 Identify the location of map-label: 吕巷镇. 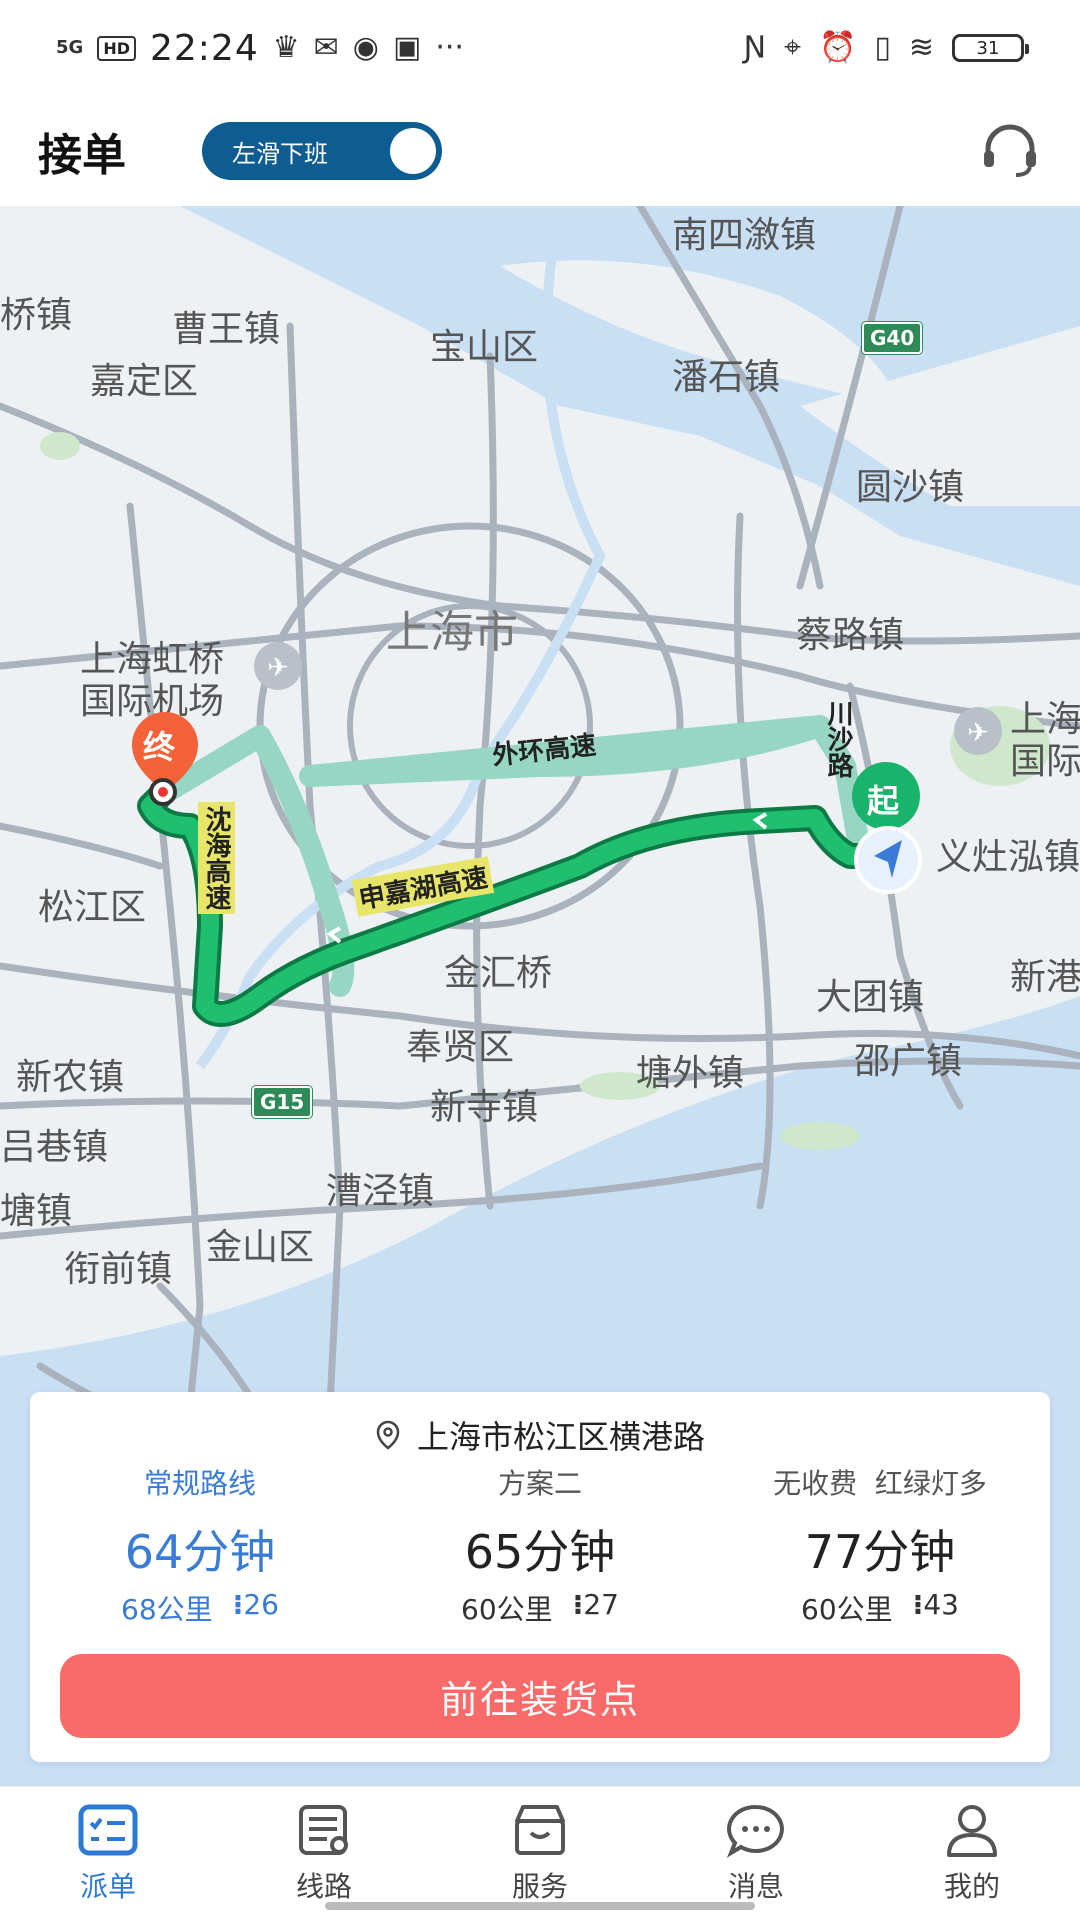
(54, 1147).